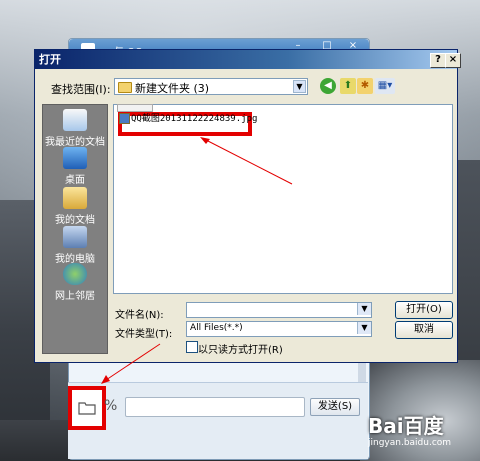  I want to click on baidu-watermark: Bai百度 jingyan.baidu.com, so click(409, 429).